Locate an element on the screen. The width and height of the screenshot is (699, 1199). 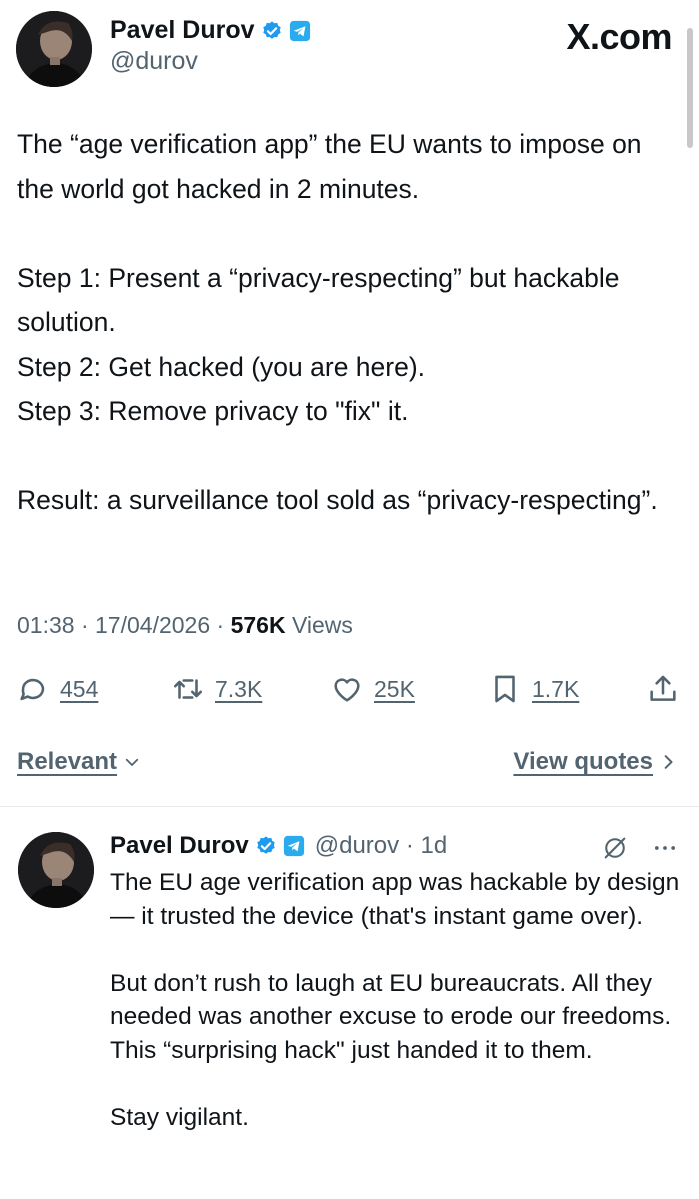
views-label: Views is located at coordinates (322, 625).